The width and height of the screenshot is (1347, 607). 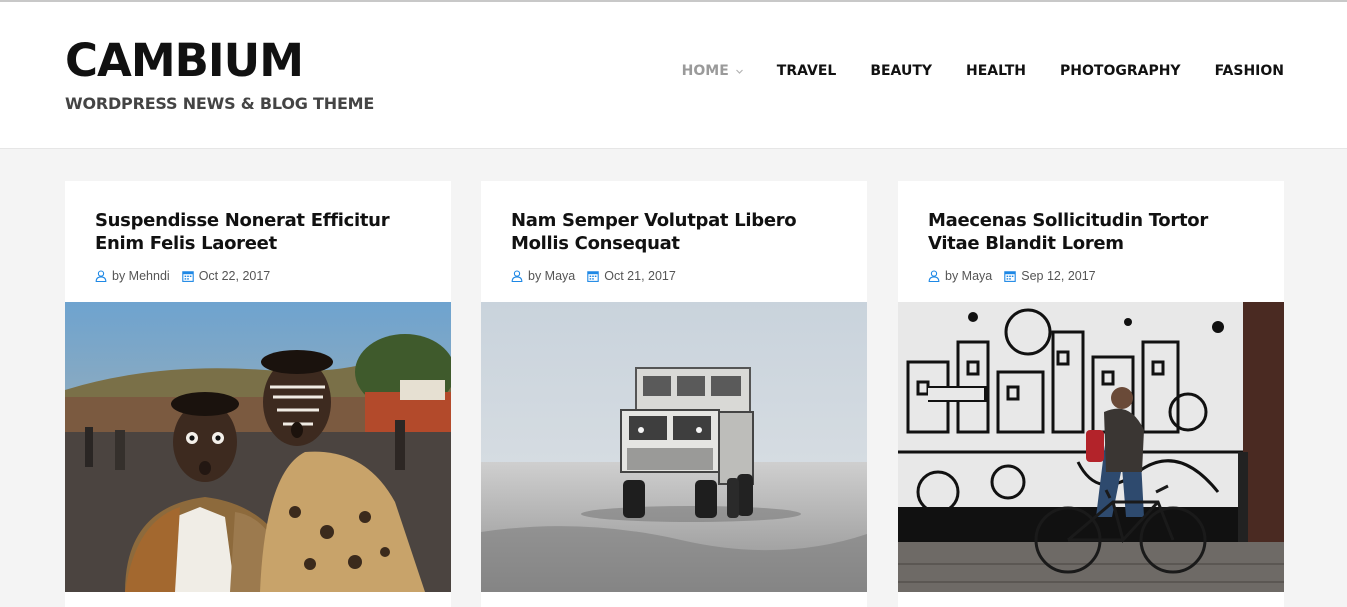 I want to click on nav-item-health: HEALTH, so click(x=996, y=71).